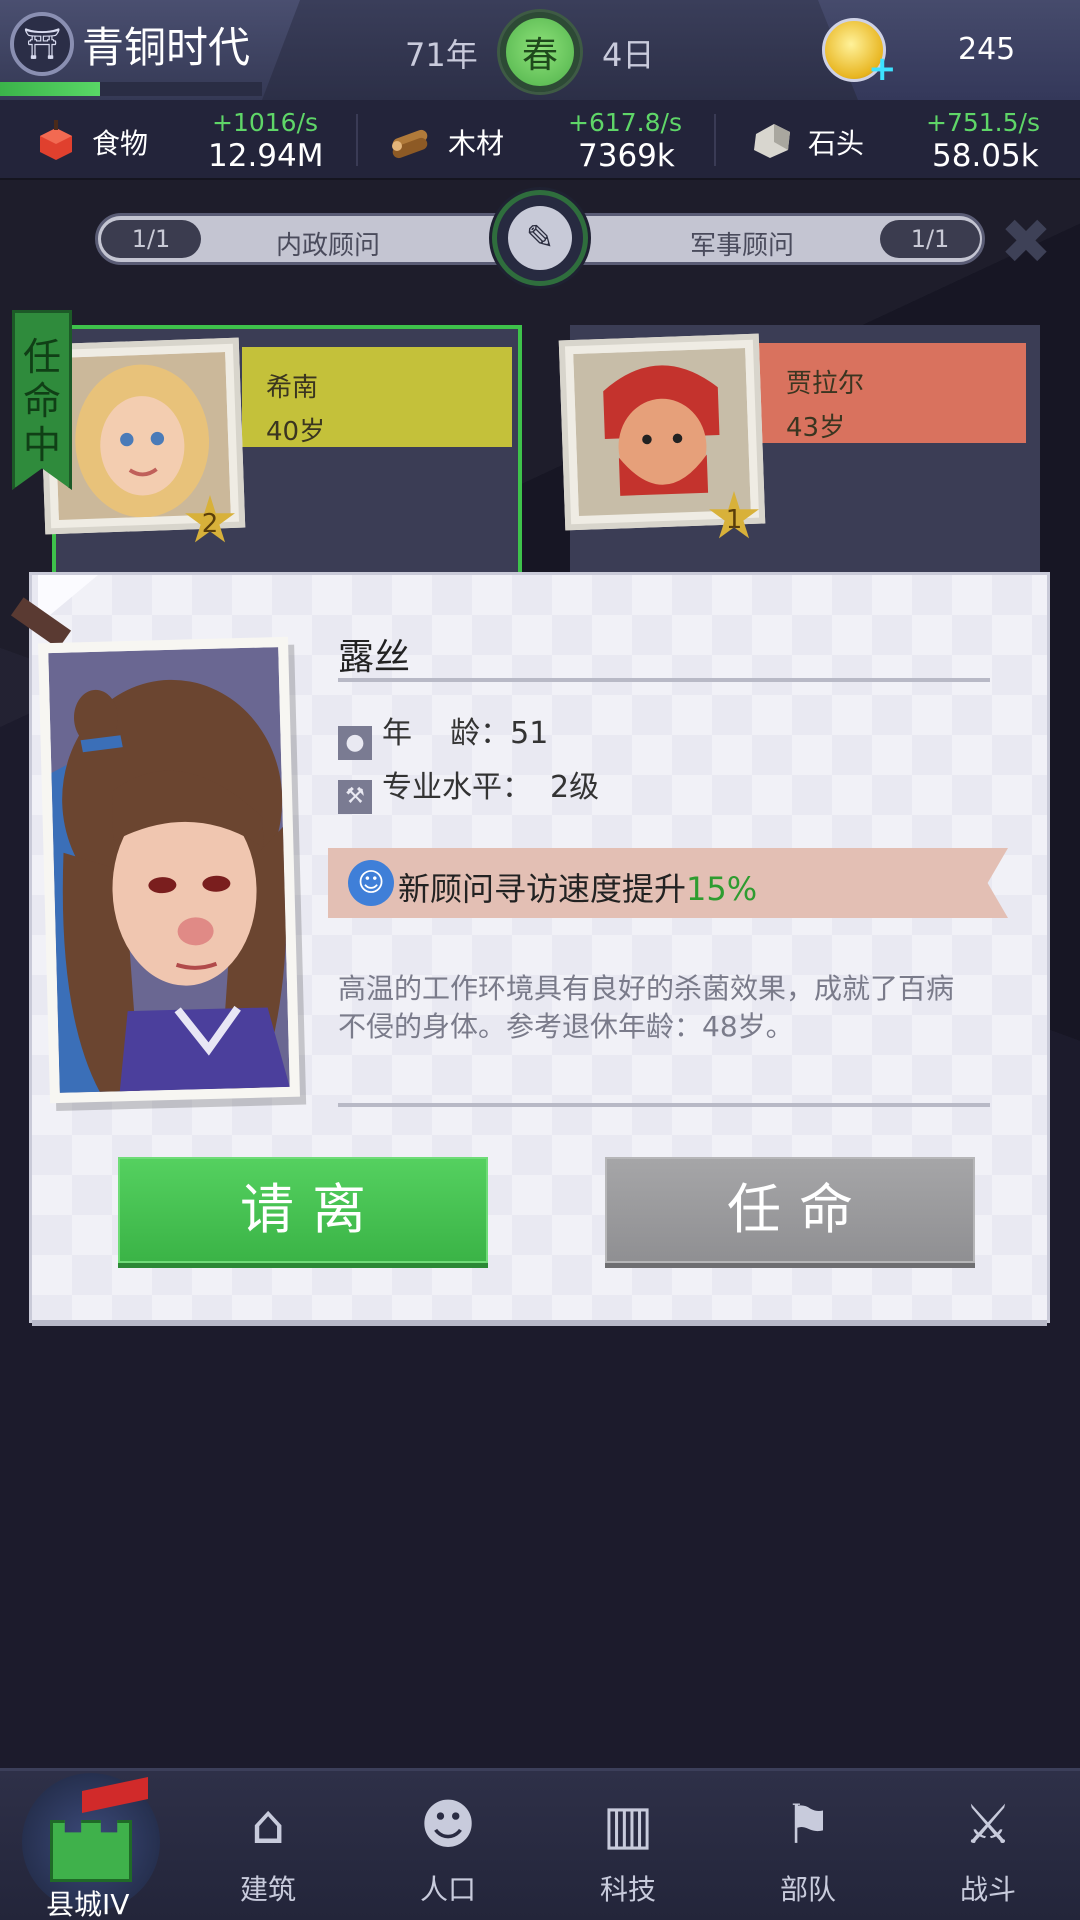 Image resolution: width=1080 pixels, height=1920 pixels. I want to click on skill-value: 2级, so click(575, 787).